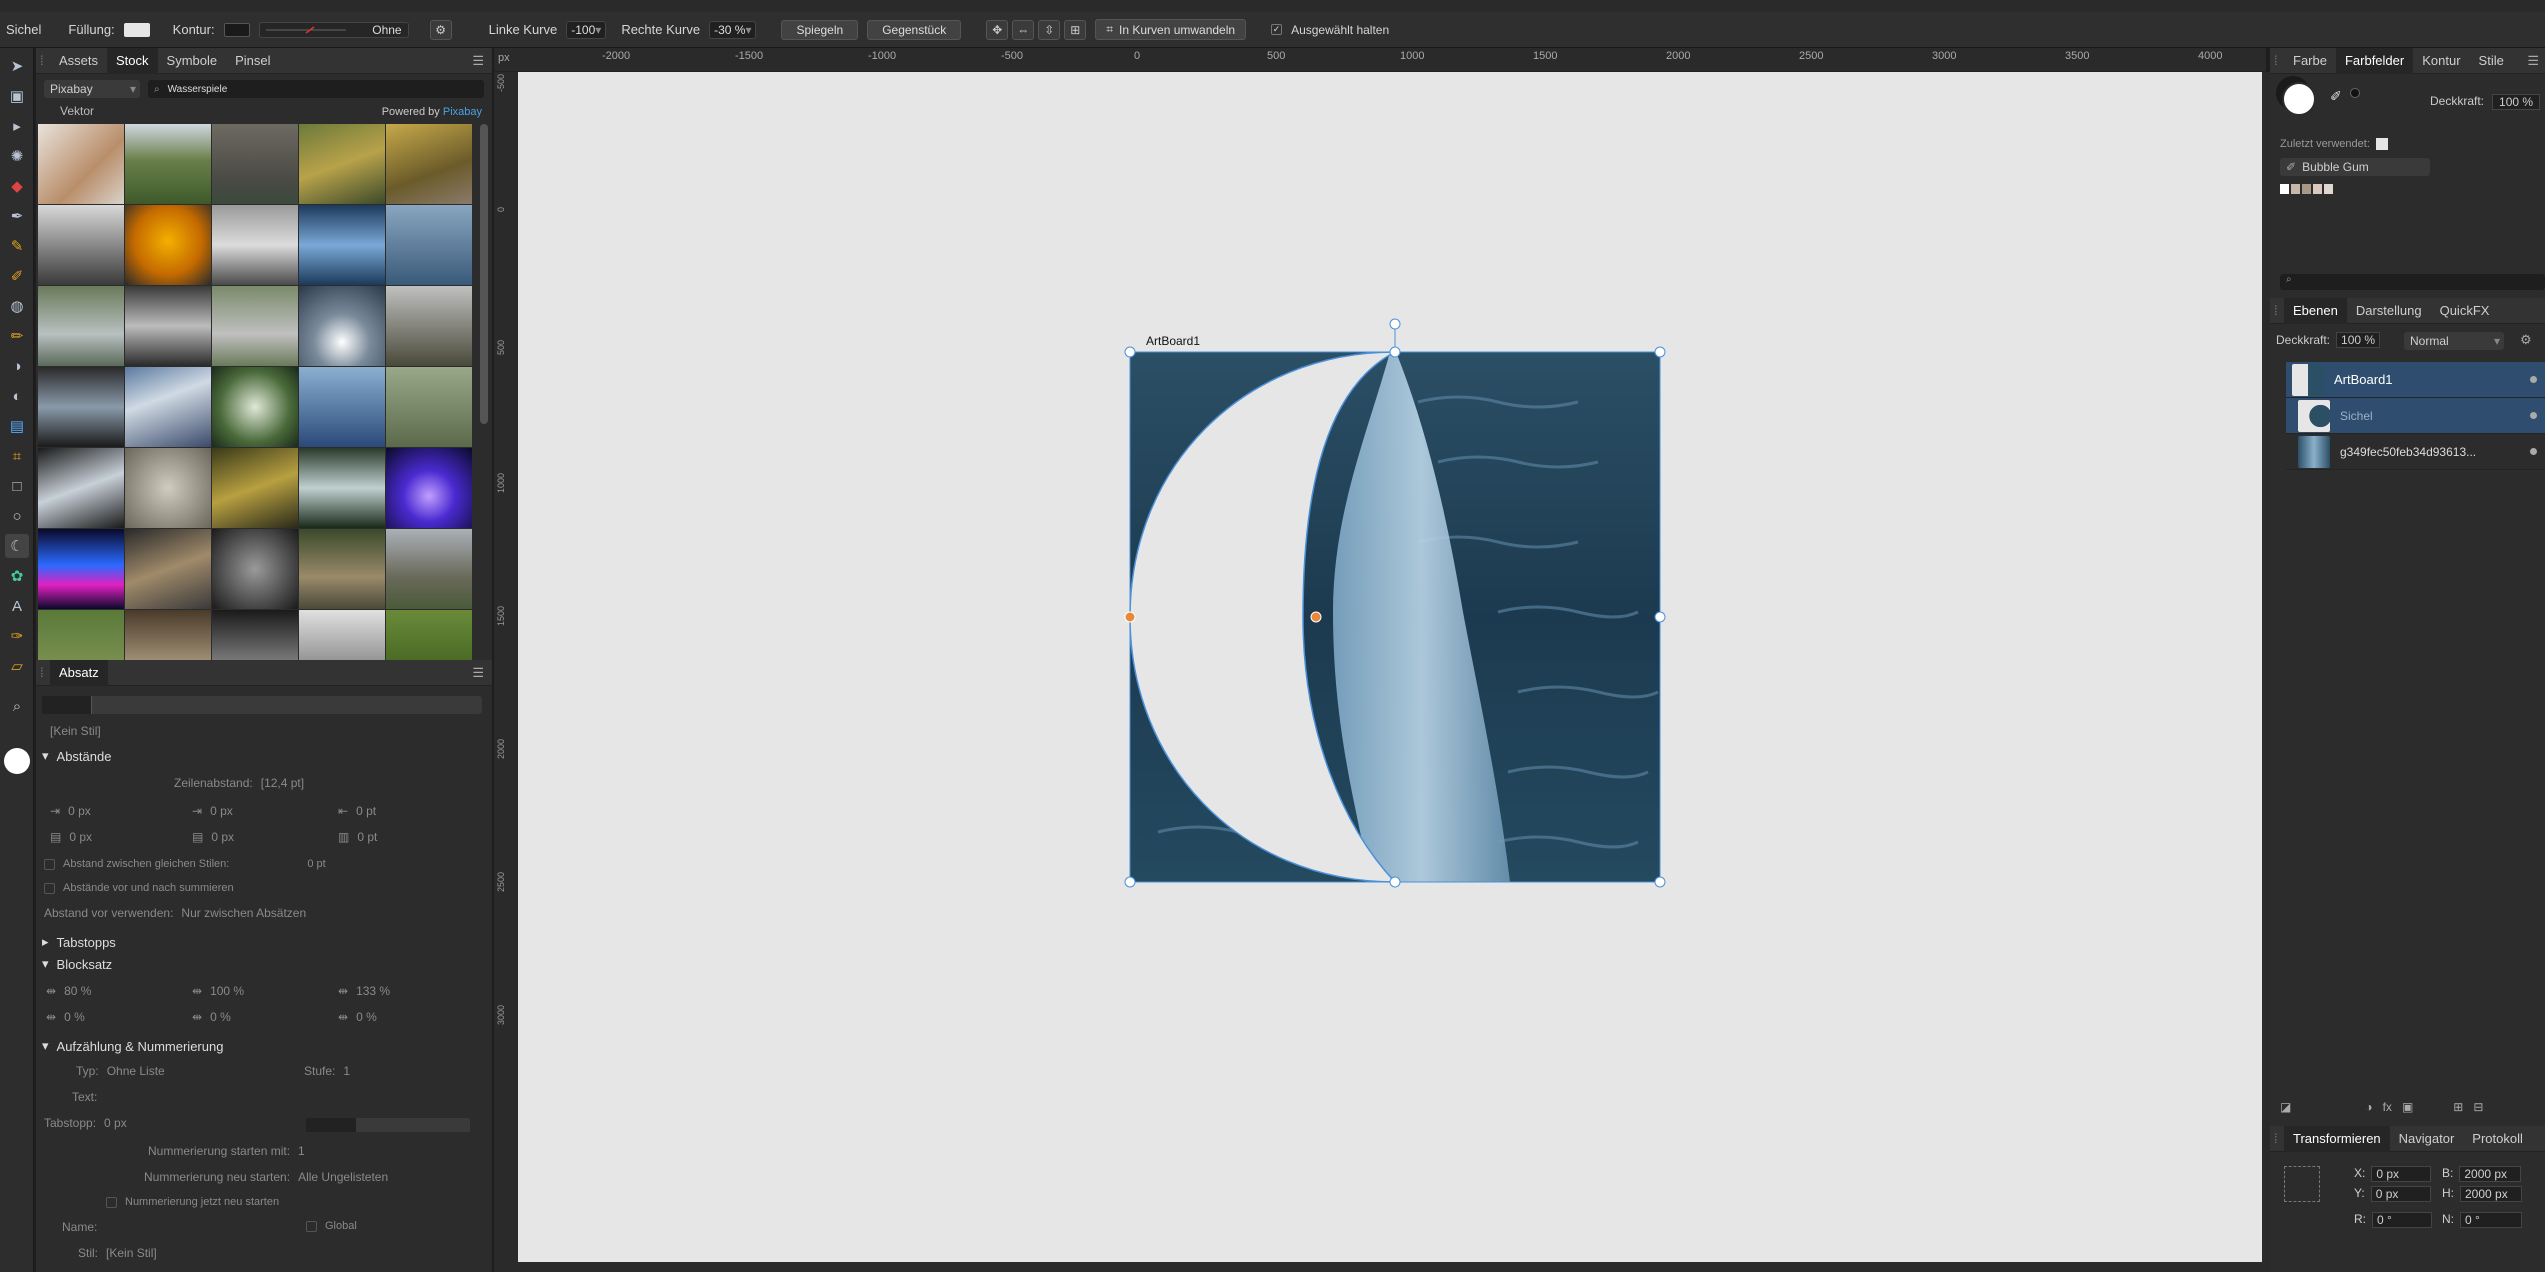 The image size is (2545, 1272). I want to click on indent-right: ⇤ 0 pt, so click(357, 811).